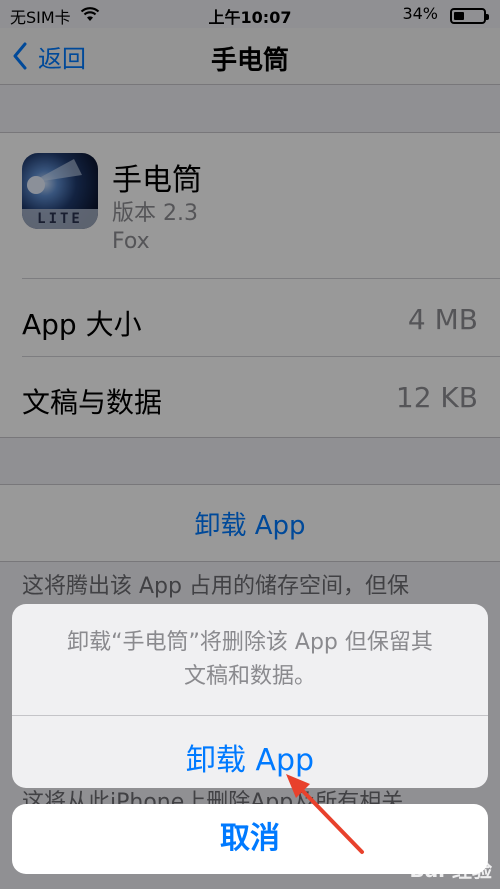  I want to click on action-sheet-message: 卸载“手电筒”将删除该 App 但保留其 文稿和数据。, so click(250, 660).